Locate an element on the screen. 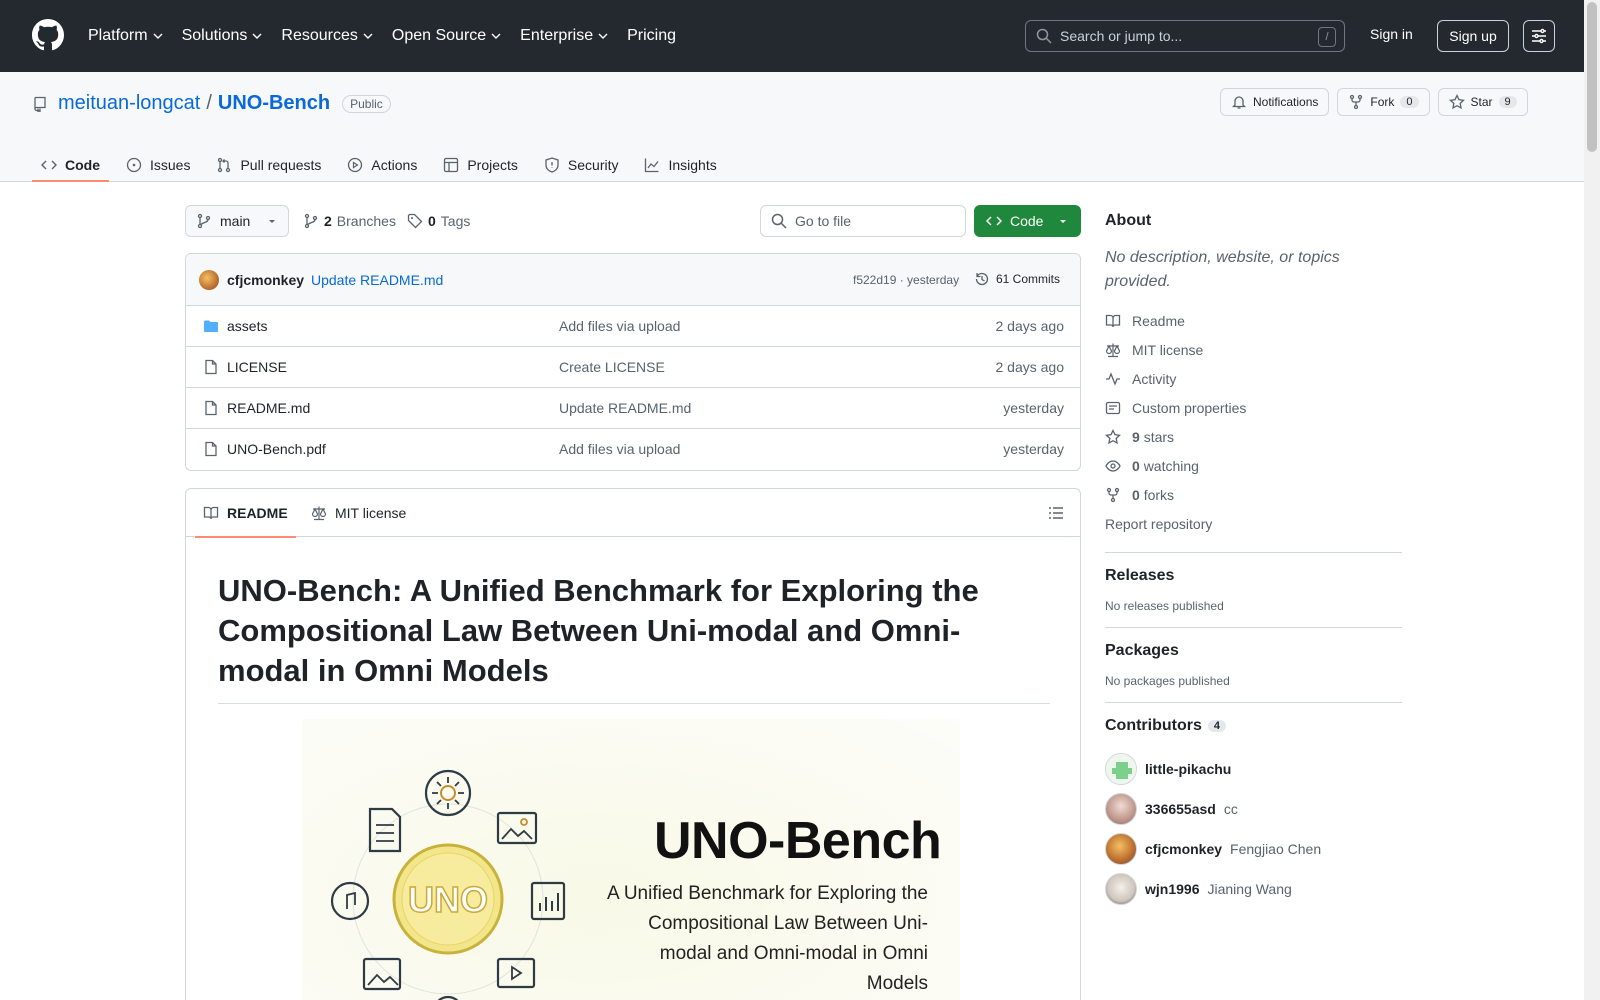 This screenshot has width=1600, height=1000. file-name-link: LICENSE is located at coordinates (257, 367).